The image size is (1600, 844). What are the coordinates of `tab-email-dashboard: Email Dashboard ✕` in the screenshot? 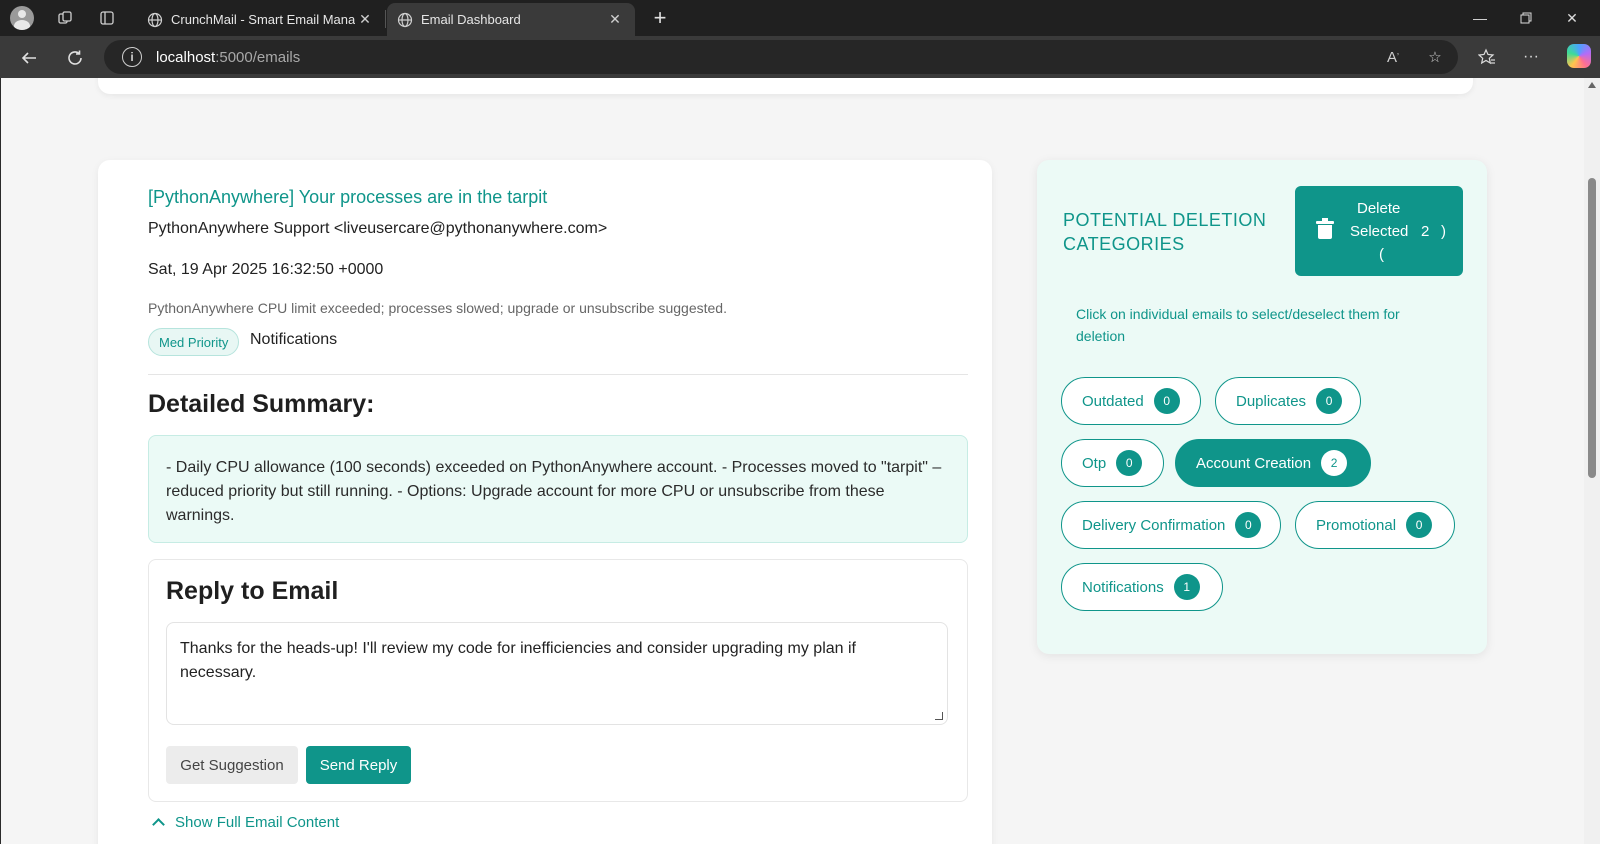 It's located at (511, 19).